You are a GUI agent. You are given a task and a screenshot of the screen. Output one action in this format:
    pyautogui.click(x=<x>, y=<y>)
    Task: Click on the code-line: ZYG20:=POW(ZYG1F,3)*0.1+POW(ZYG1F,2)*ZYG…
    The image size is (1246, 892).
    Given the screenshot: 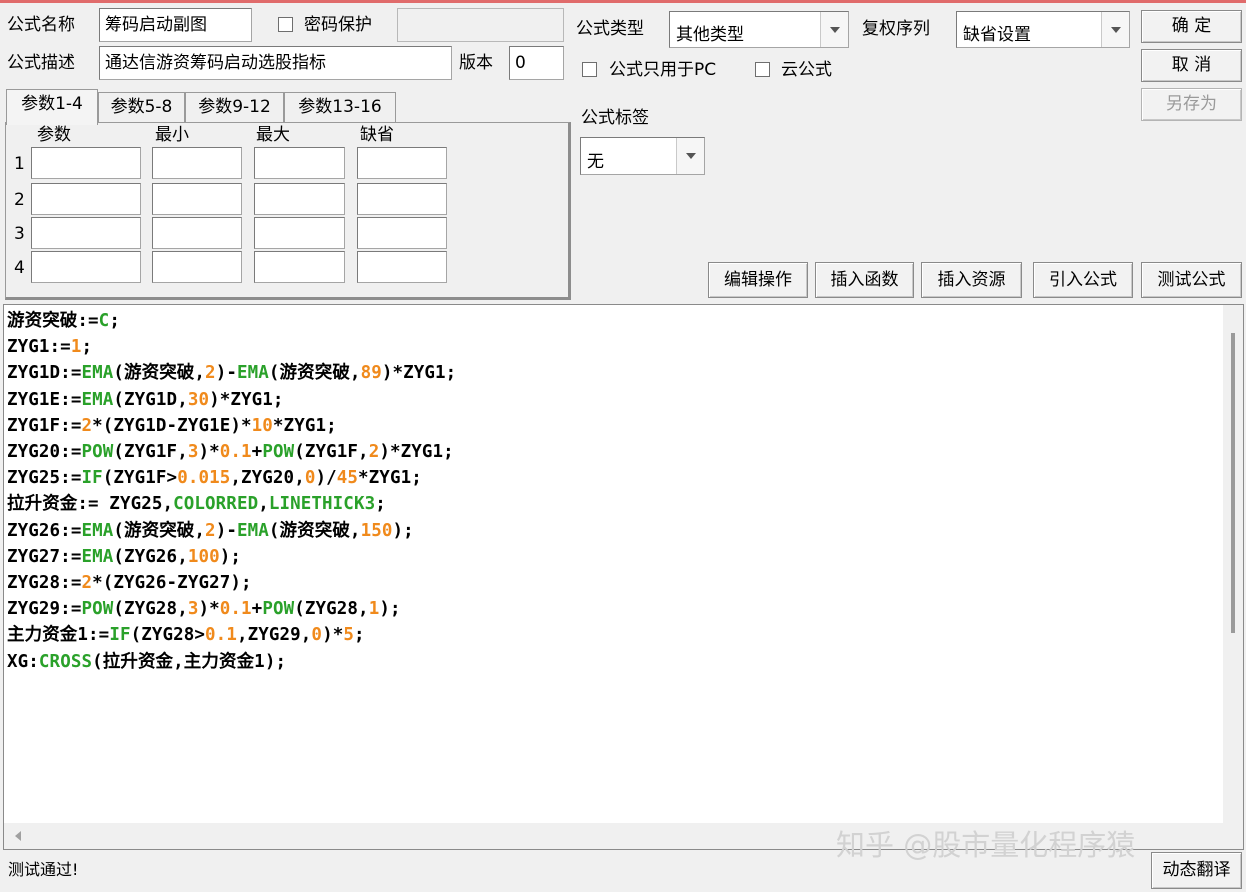 What is the action you would take?
    pyautogui.click(x=231, y=452)
    